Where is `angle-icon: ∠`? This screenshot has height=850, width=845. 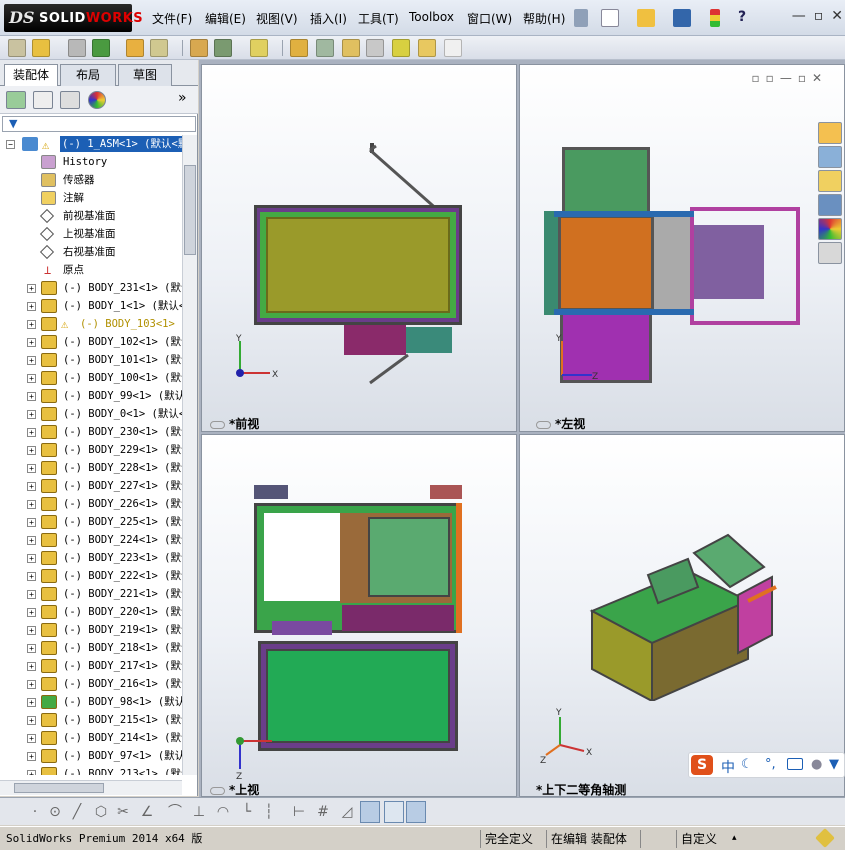
angle-icon: ∠ is located at coordinates (147, 812).